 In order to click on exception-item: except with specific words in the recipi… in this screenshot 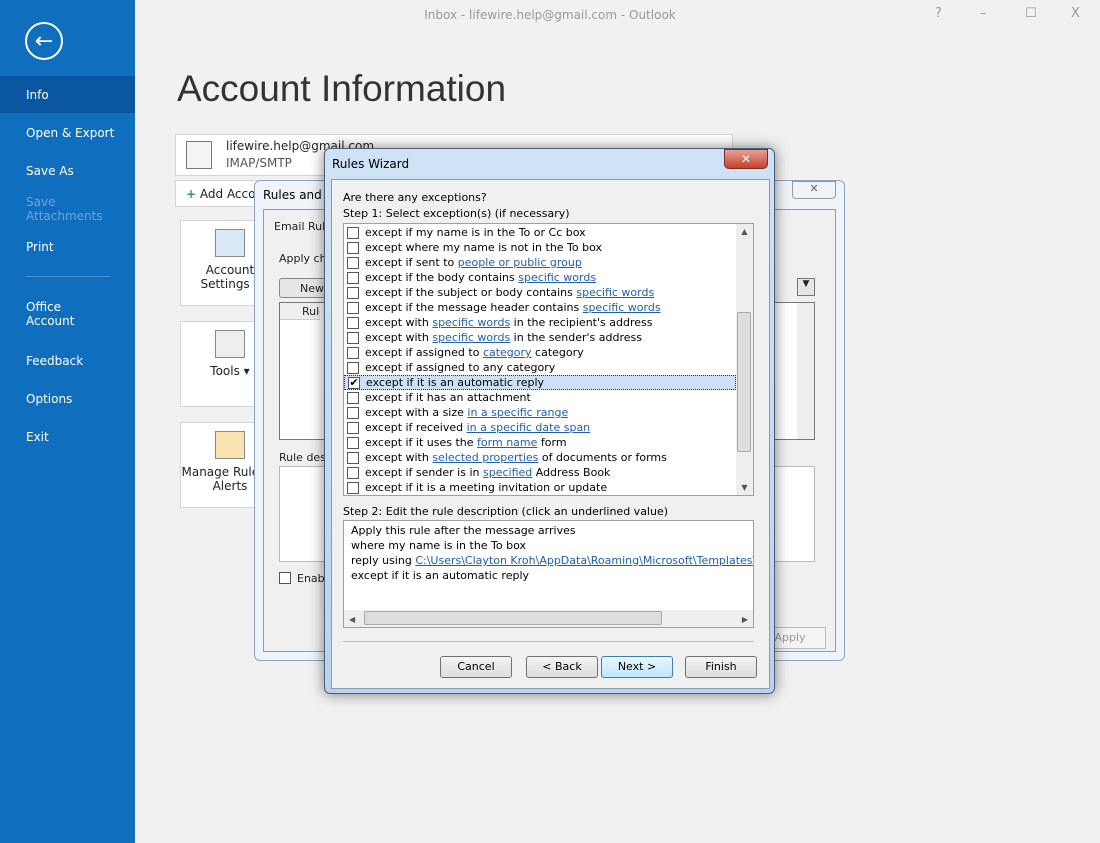, I will do `click(540, 322)`.